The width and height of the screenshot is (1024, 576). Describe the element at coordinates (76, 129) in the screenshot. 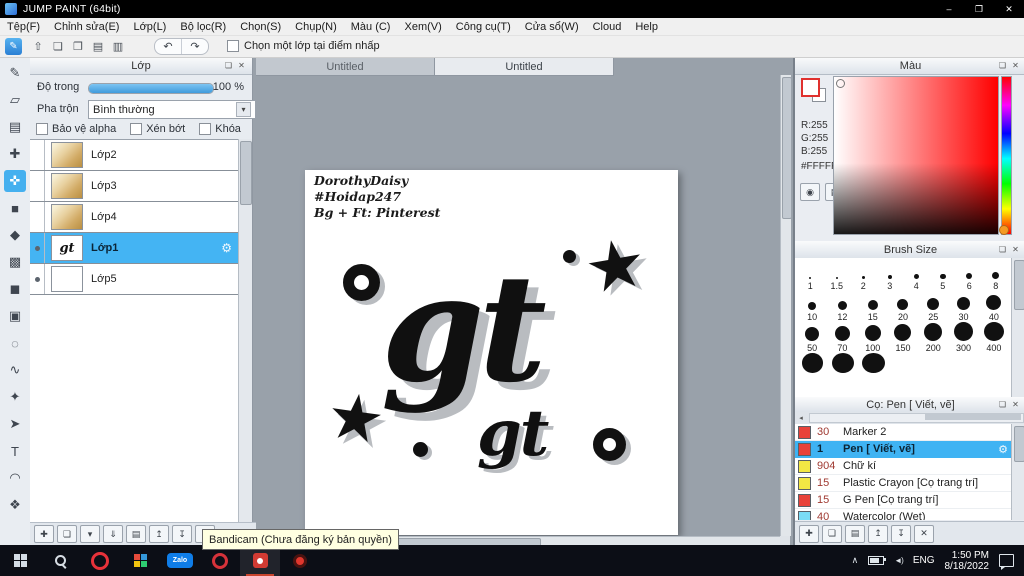

I see `layer-option-checkbox: Bảo vệ alpha` at that location.